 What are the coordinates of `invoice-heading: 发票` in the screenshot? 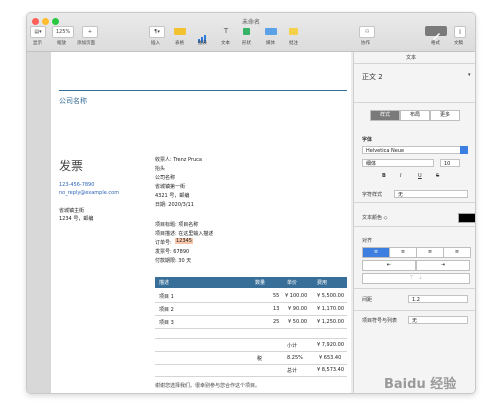 It's located at (71, 166).